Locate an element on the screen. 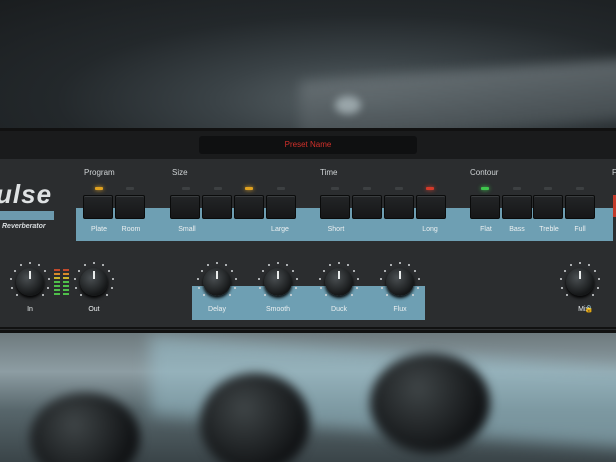 The width and height of the screenshot is (616, 462). in-knob is located at coordinates (30, 282).